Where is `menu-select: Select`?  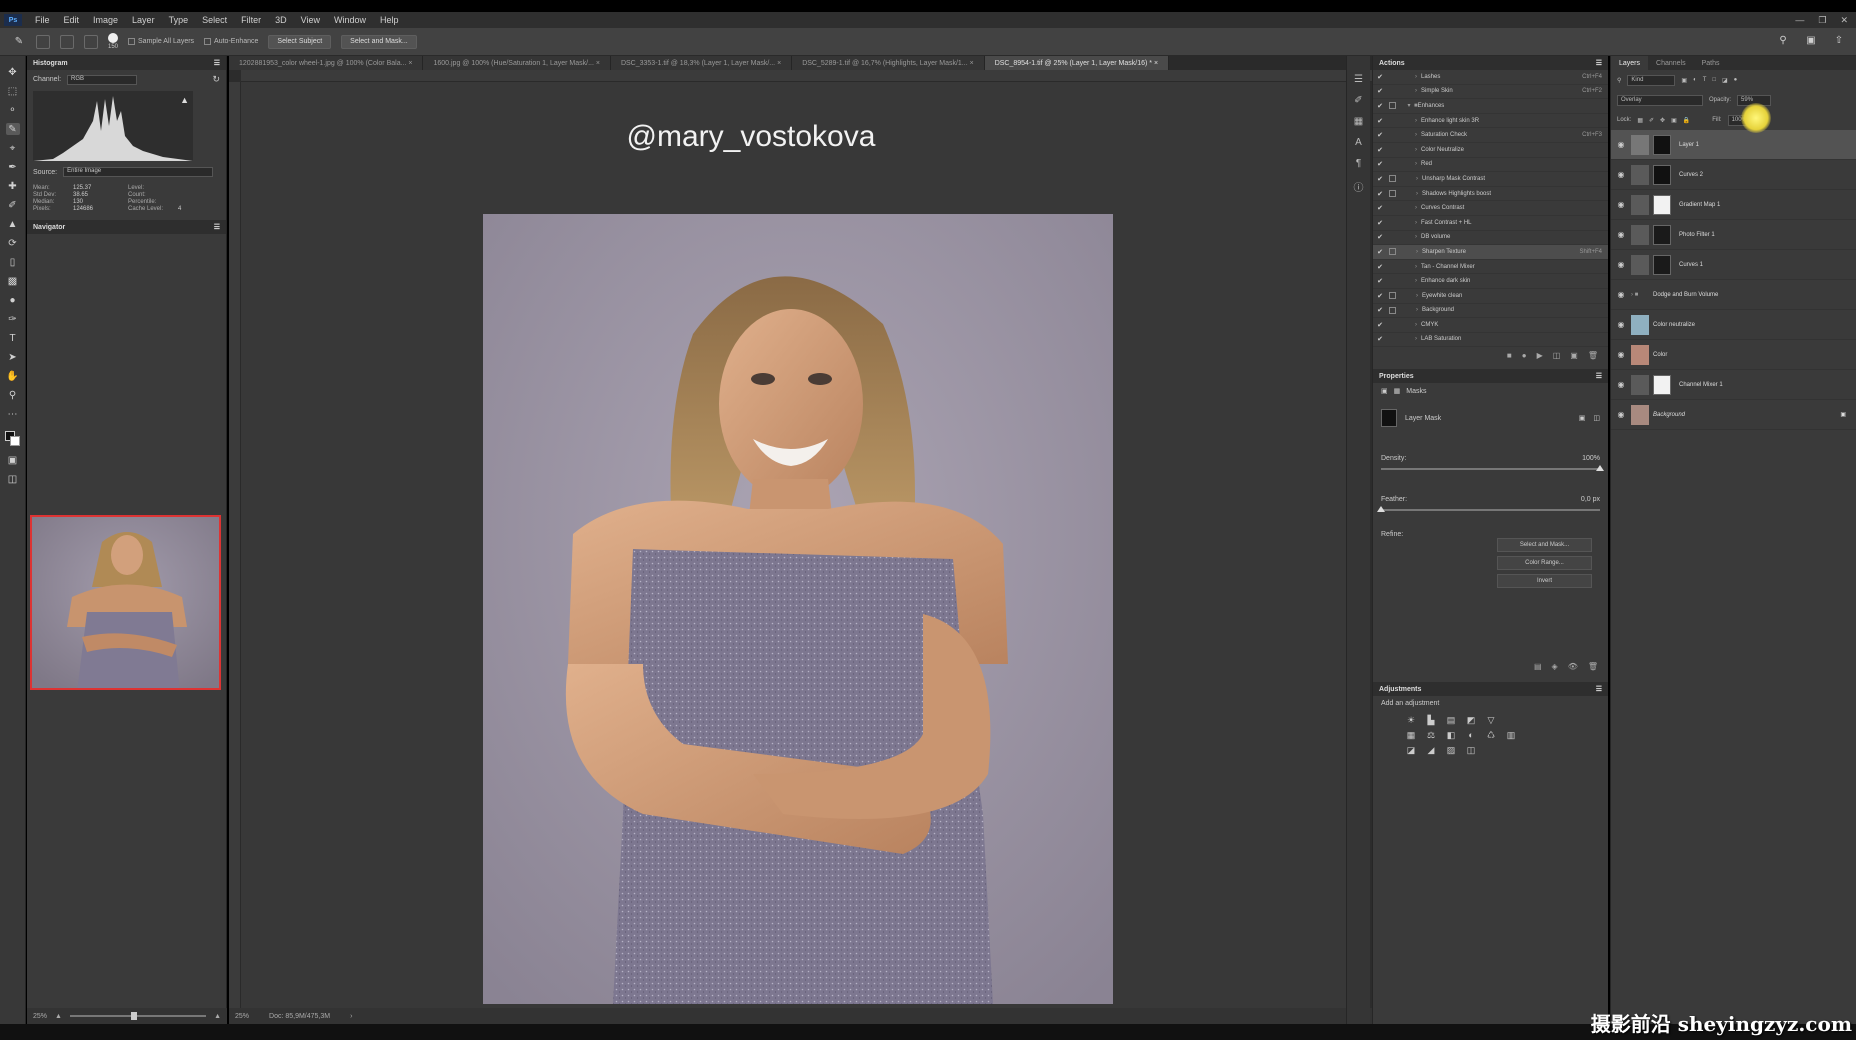 menu-select: Select is located at coordinates (214, 20).